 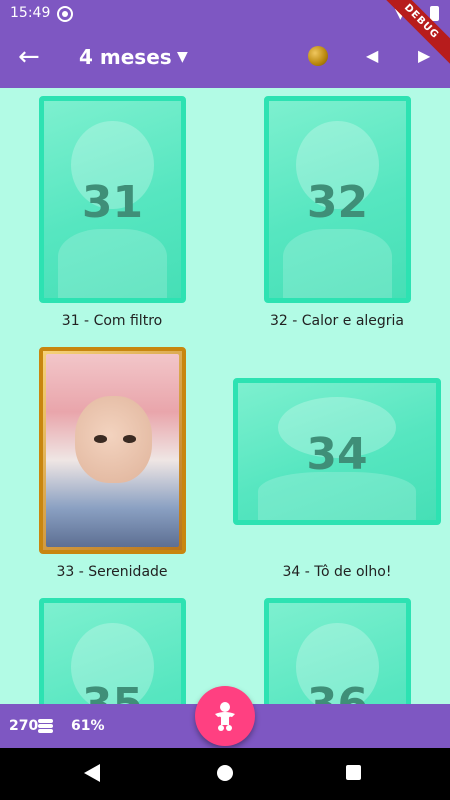 What do you see at coordinates (337, 691) in the screenshot?
I see `photo-number: 36` at bounding box center [337, 691].